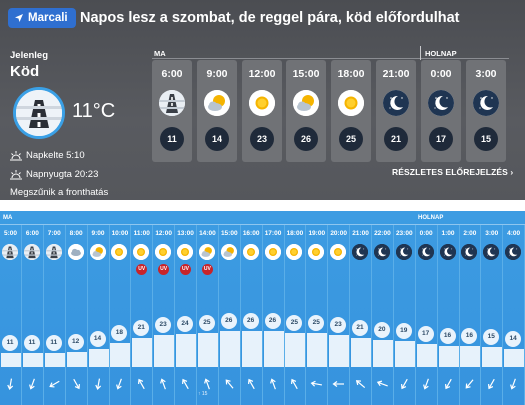  Describe the element at coordinates (53, 252) in the screenshot. I see `fog-icon` at that location.